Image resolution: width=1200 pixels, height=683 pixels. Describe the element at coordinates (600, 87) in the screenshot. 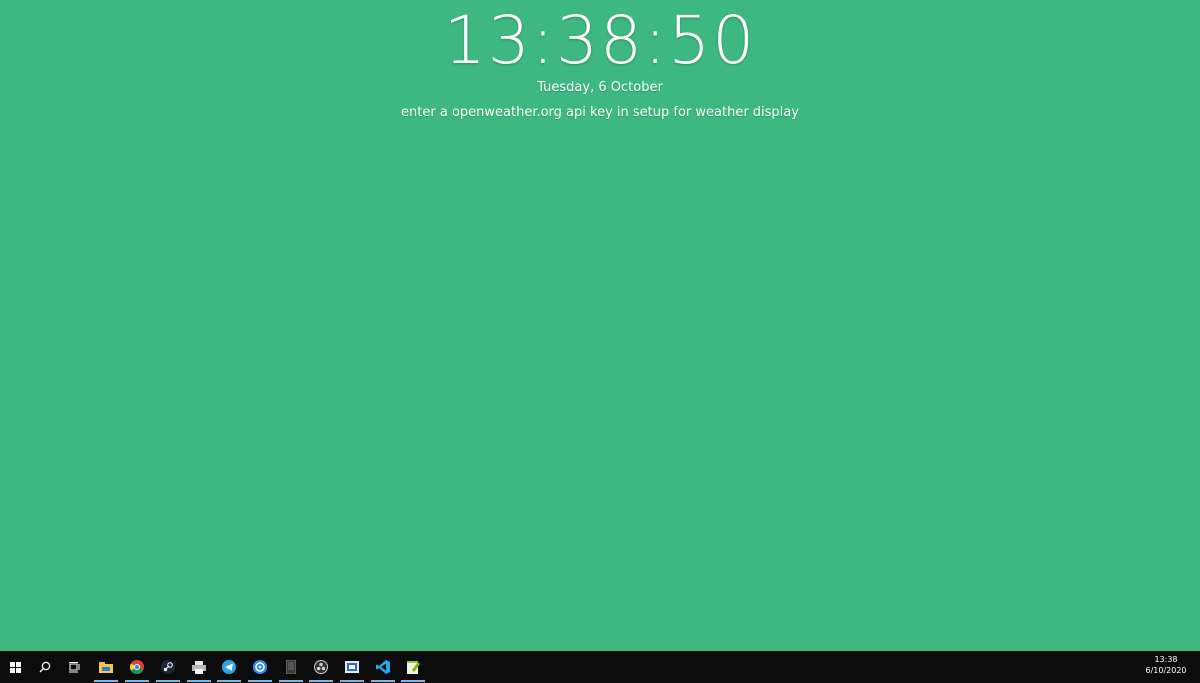

I see `clock-date: Tuesday, 6 October` at that location.